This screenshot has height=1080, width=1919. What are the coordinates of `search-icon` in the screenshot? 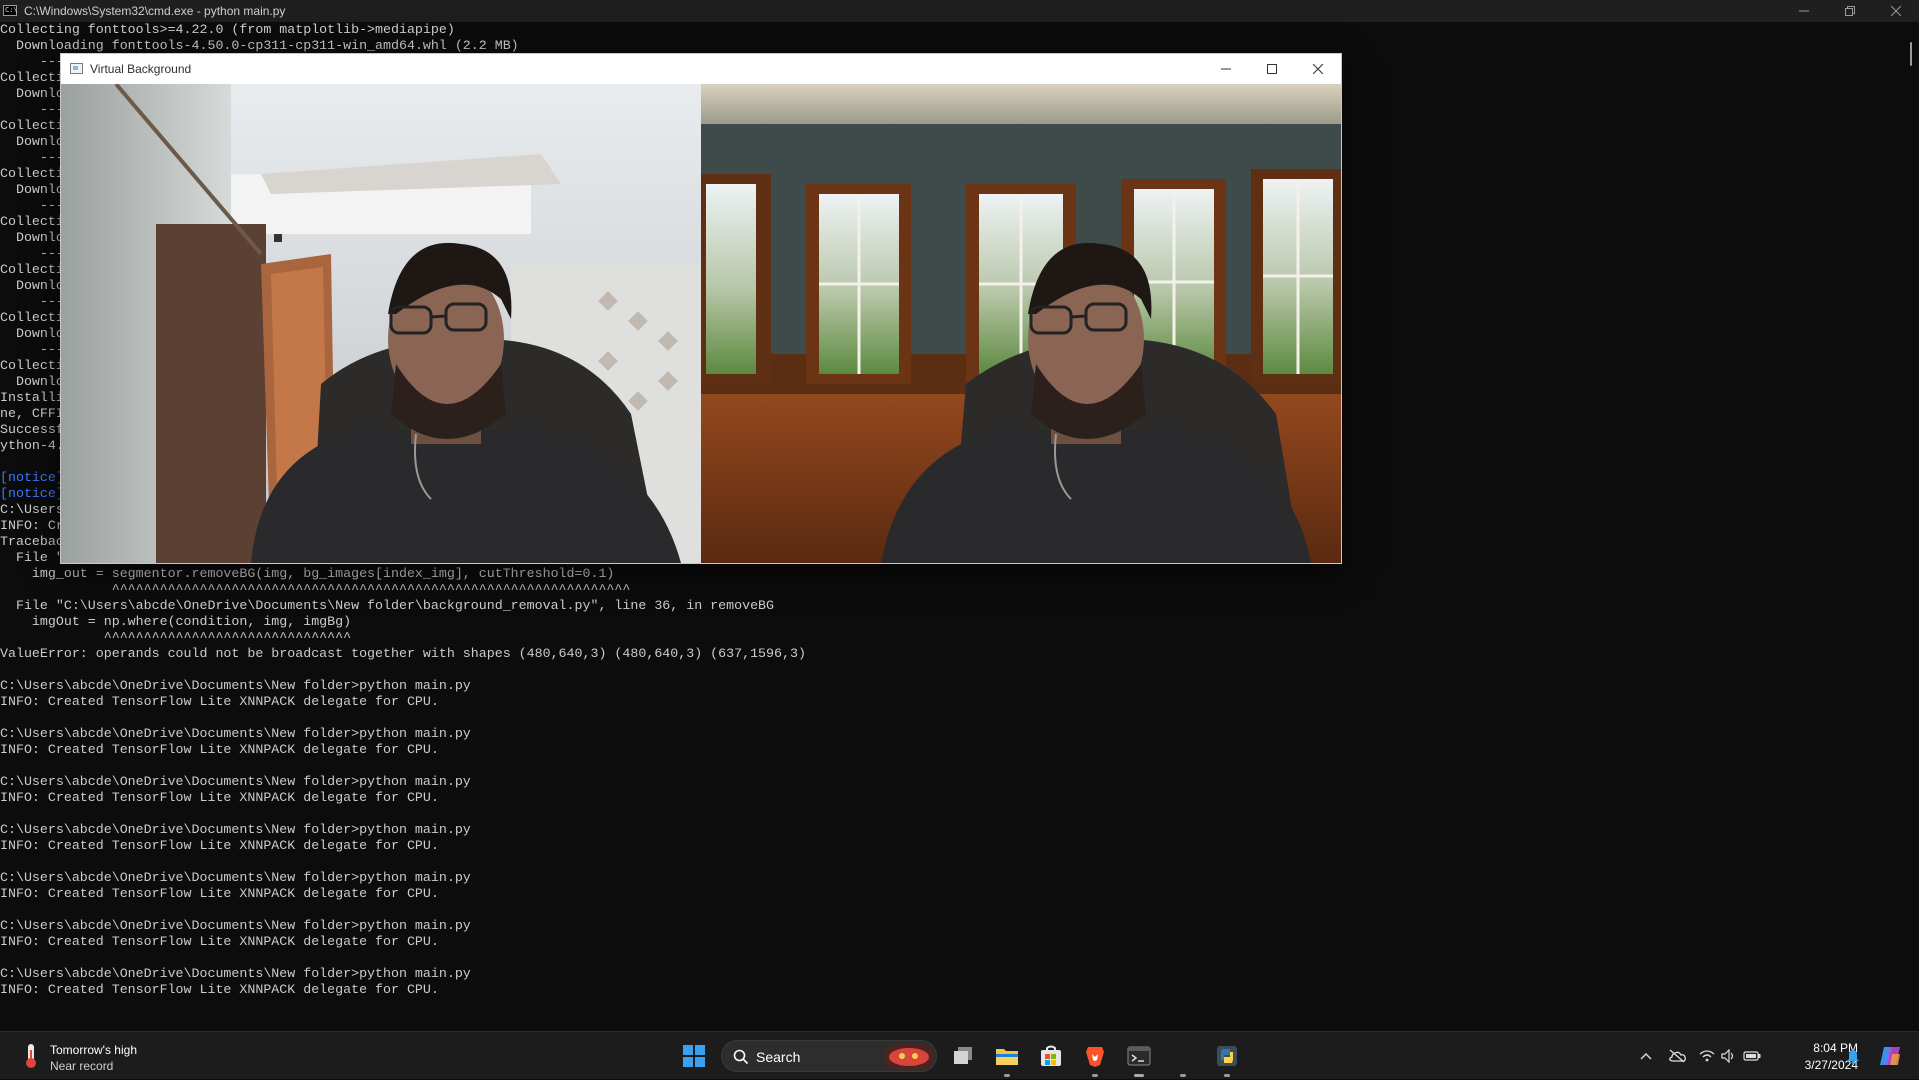 It's located at (741, 1057).